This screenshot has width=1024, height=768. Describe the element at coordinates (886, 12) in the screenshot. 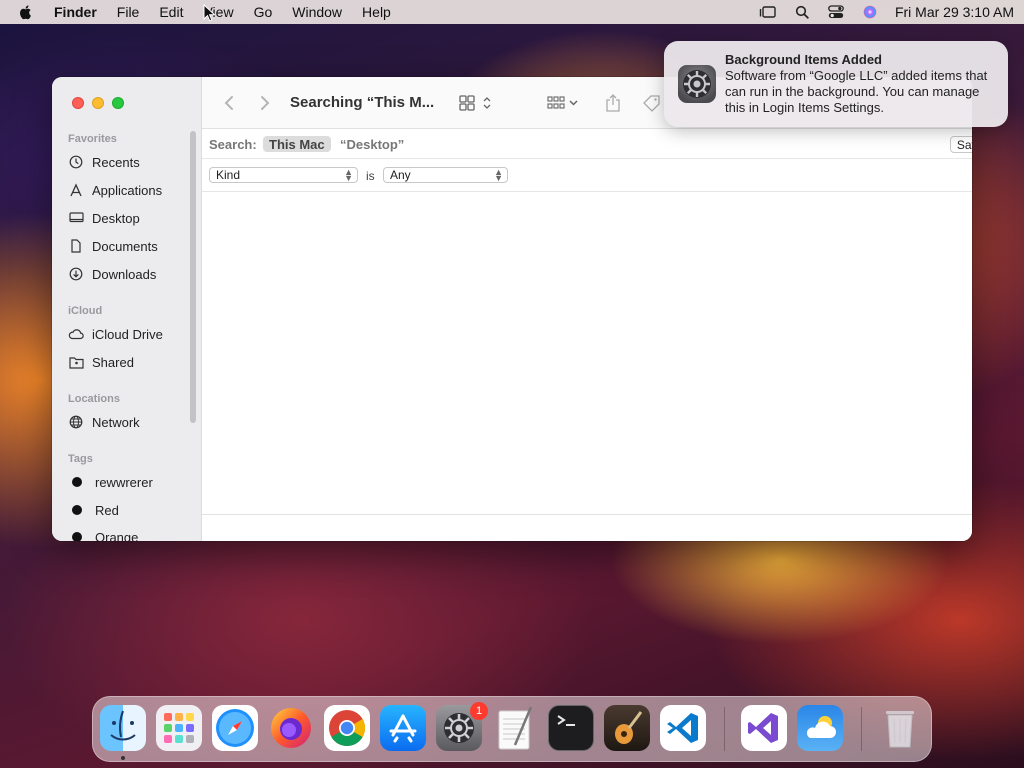

I see `menu-bar-status-area: Fri Mar 29 3:10 AM` at that location.